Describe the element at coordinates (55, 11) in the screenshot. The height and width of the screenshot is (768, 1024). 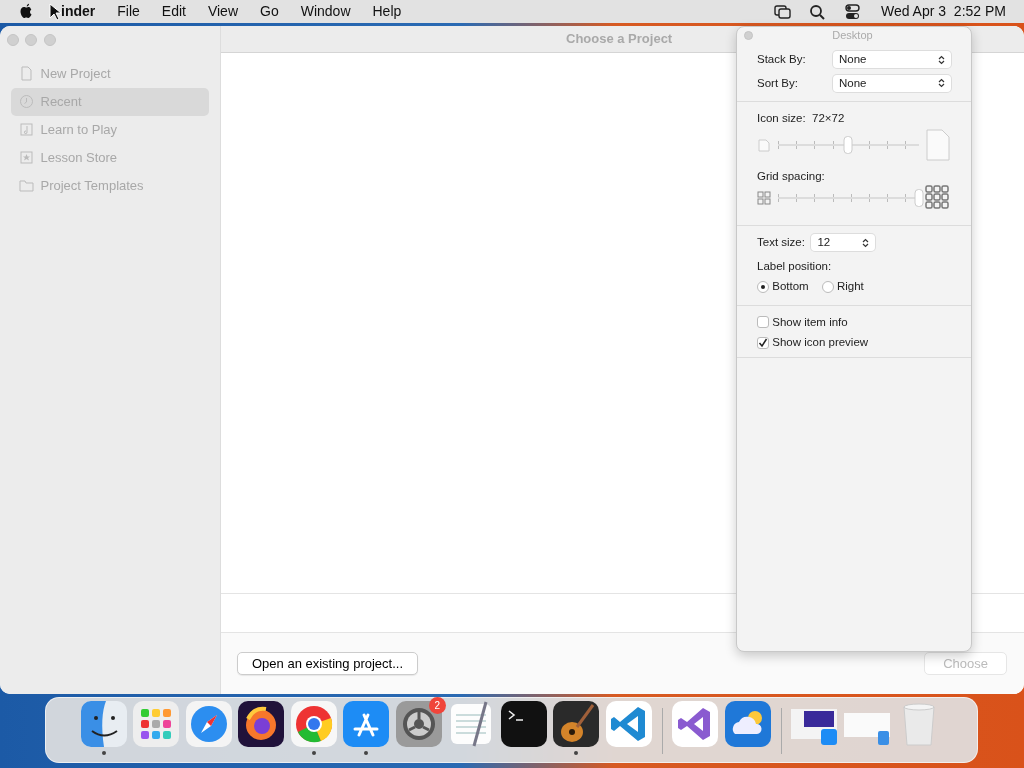
I see `cursor-icon` at that location.